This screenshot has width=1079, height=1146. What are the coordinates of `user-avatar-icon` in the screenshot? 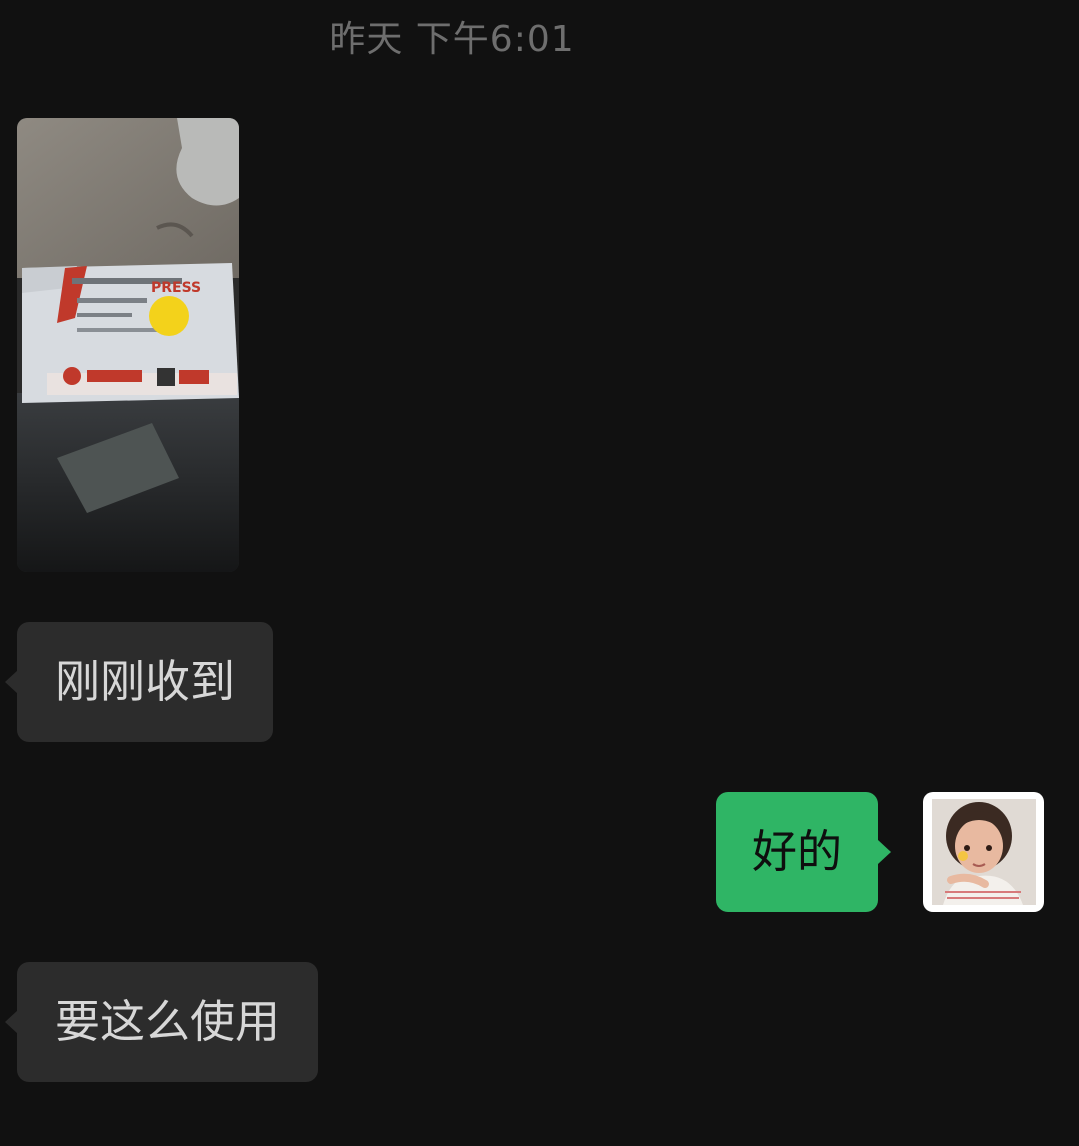 It's located at (984, 852).